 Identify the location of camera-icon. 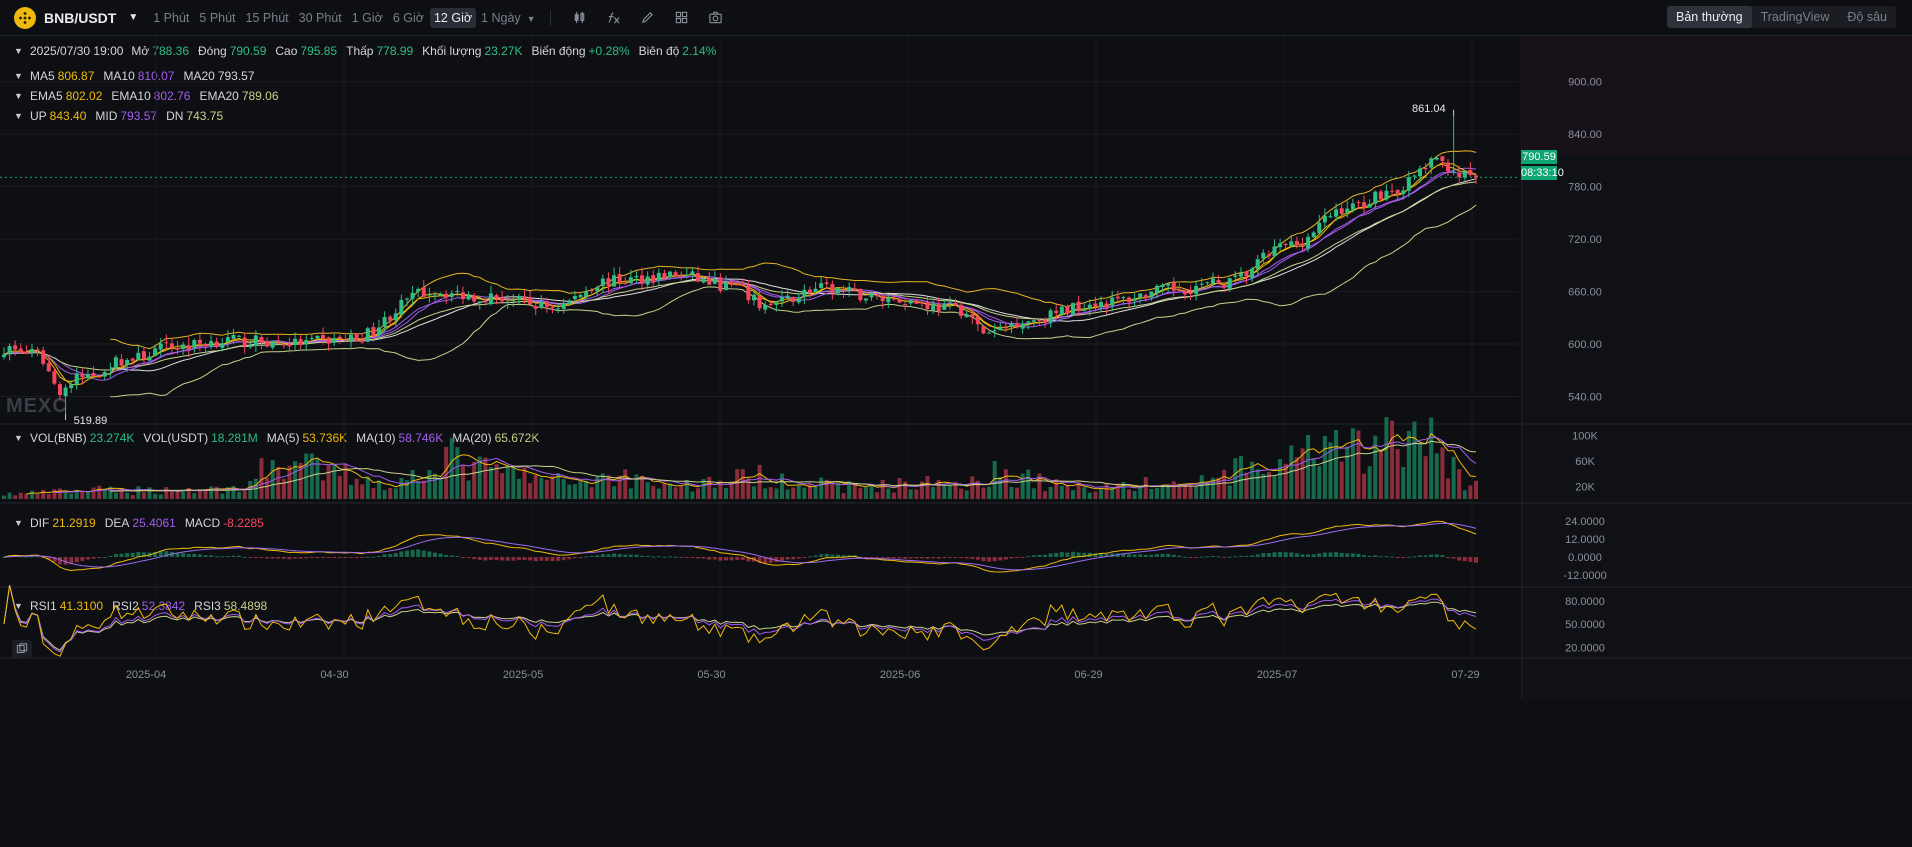
(716, 18).